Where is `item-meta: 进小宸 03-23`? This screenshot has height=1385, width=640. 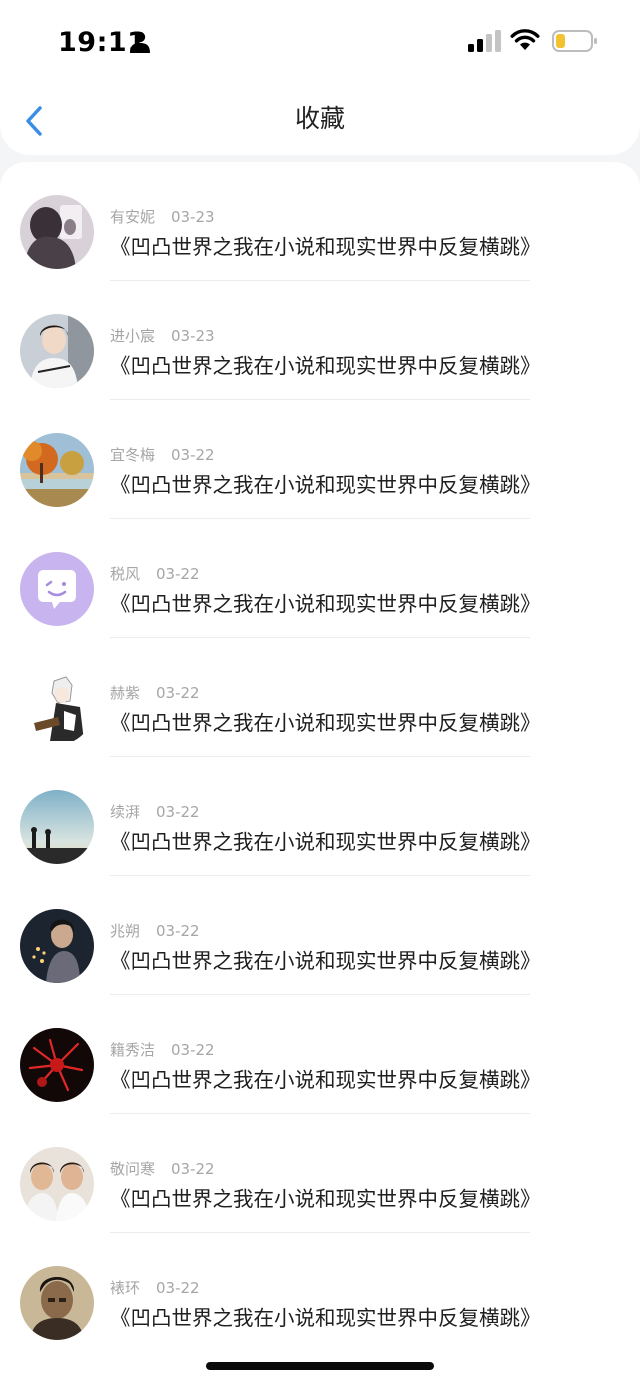 item-meta: 进小宸 03-23 is located at coordinates (162, 336).